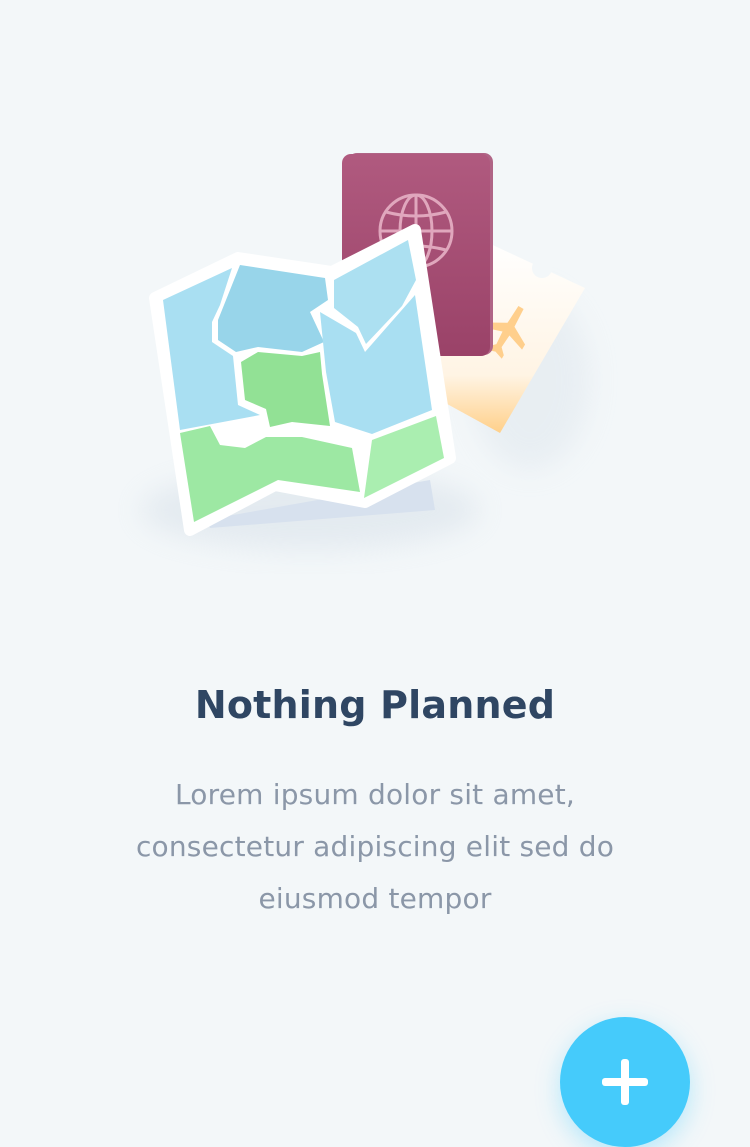 This screenshot has height=1147, width=750. What do you see at coordinates (375, 705) in the screenshot?
I see `empty-state-title: Nothing Planned` at bounding box center [375, 705].